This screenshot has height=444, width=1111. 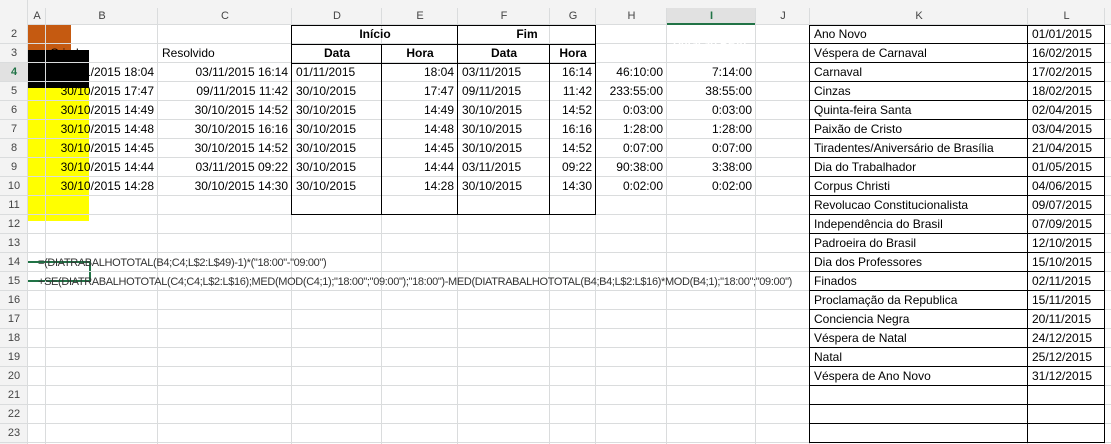 I want to click on row-header-15: 15, so click(x=14, y=281).